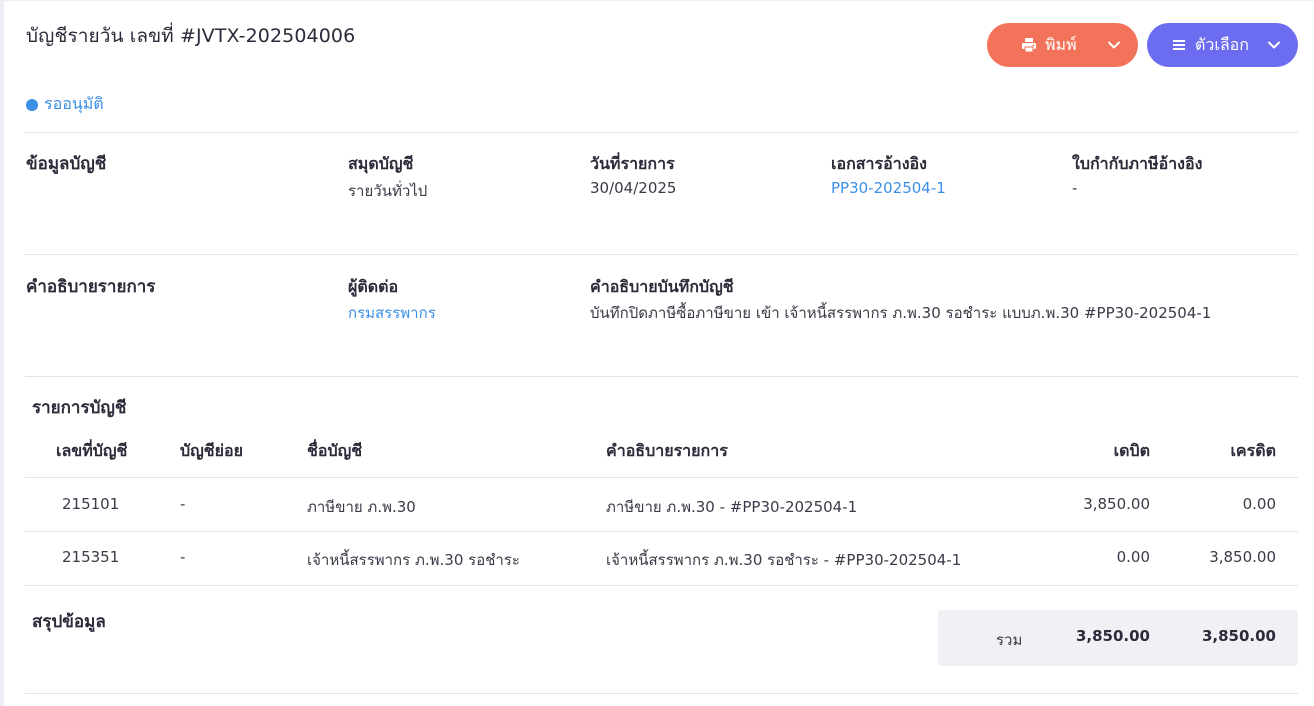 Image resolution: width=1314 pixels, height=706 pixels. I want to click on ledger-label: สมุดบัญชี, so click(381, 163).